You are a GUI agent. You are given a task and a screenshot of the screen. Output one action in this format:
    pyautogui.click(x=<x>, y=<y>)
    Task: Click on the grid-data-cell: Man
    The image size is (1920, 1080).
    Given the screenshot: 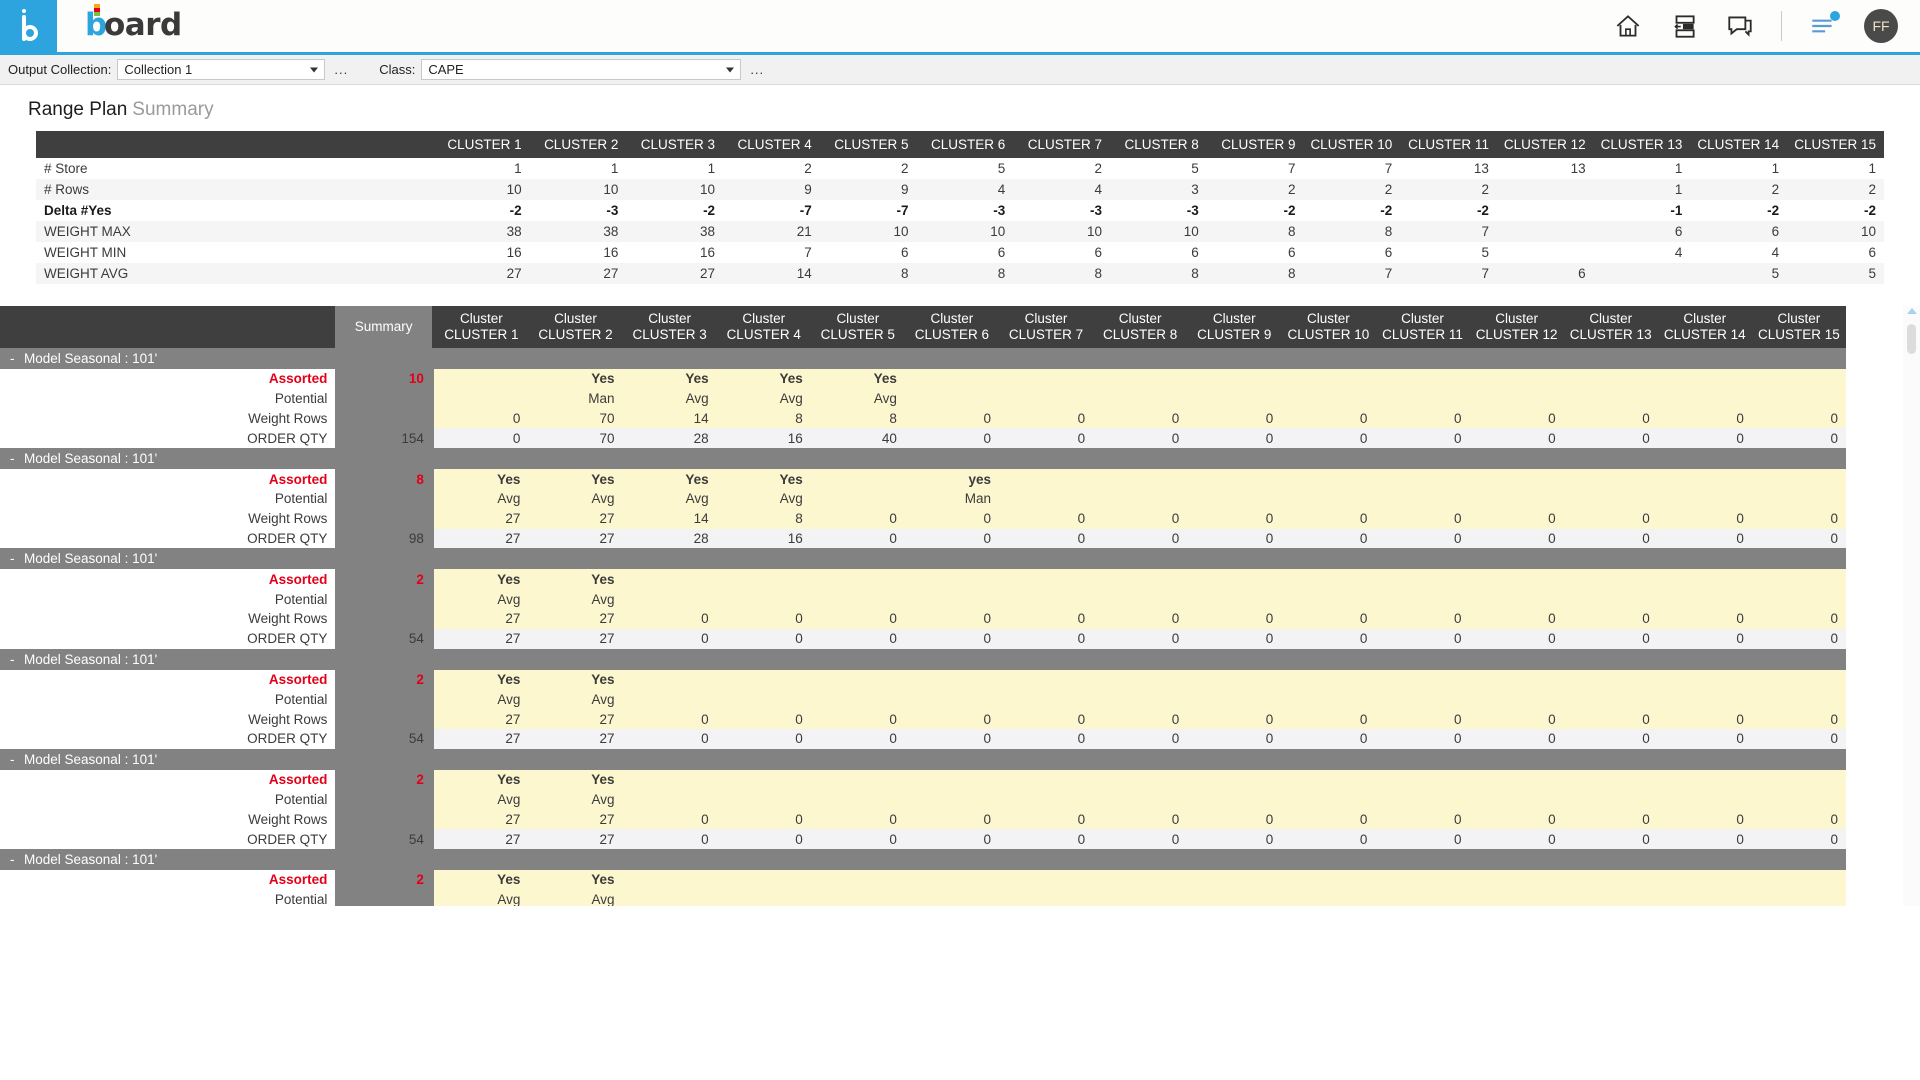 What is the action you would take?
    pyautogui.click(x=951, y=498)
    